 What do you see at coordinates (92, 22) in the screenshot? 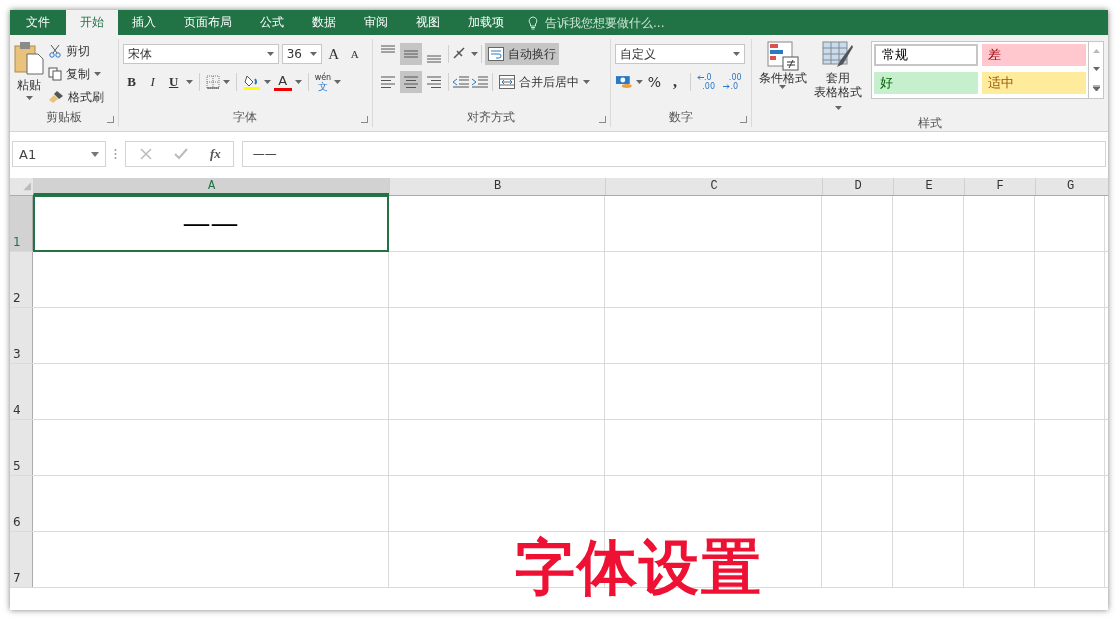
I see `ribbon-tab: 开始` at bounding box center [92, 22].